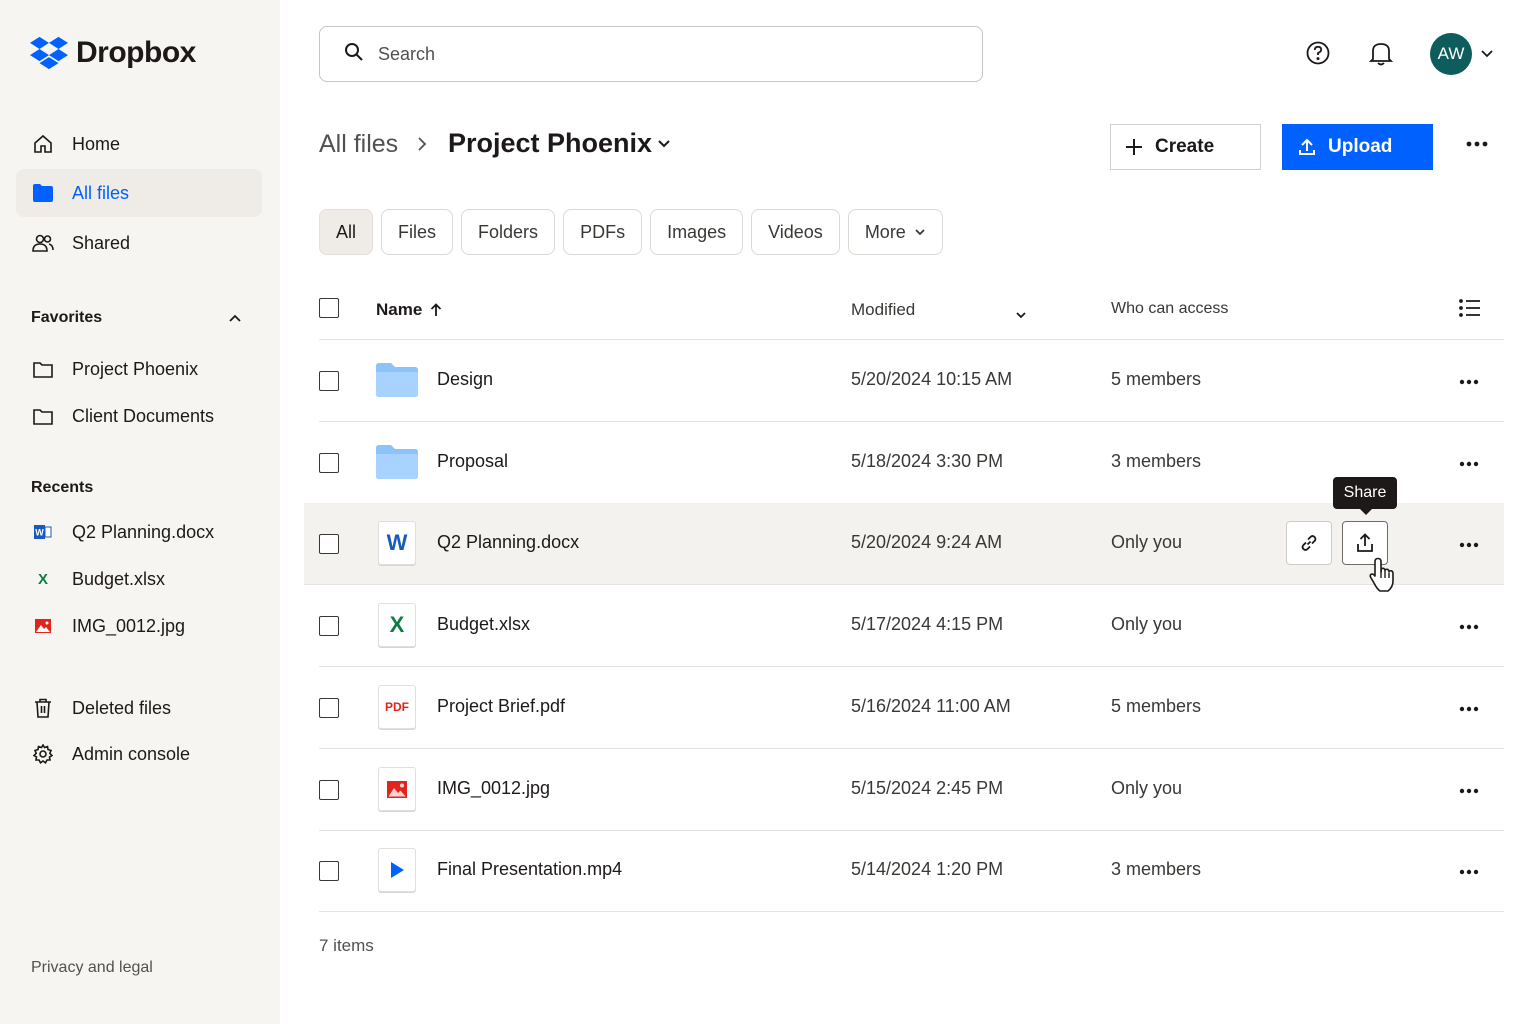 The height and width of the screenshot is (1024, 1536). Describe the element at coordinates (501, 706) in the screenshot. I see `file-name: Project Brief.pdf` at that location.